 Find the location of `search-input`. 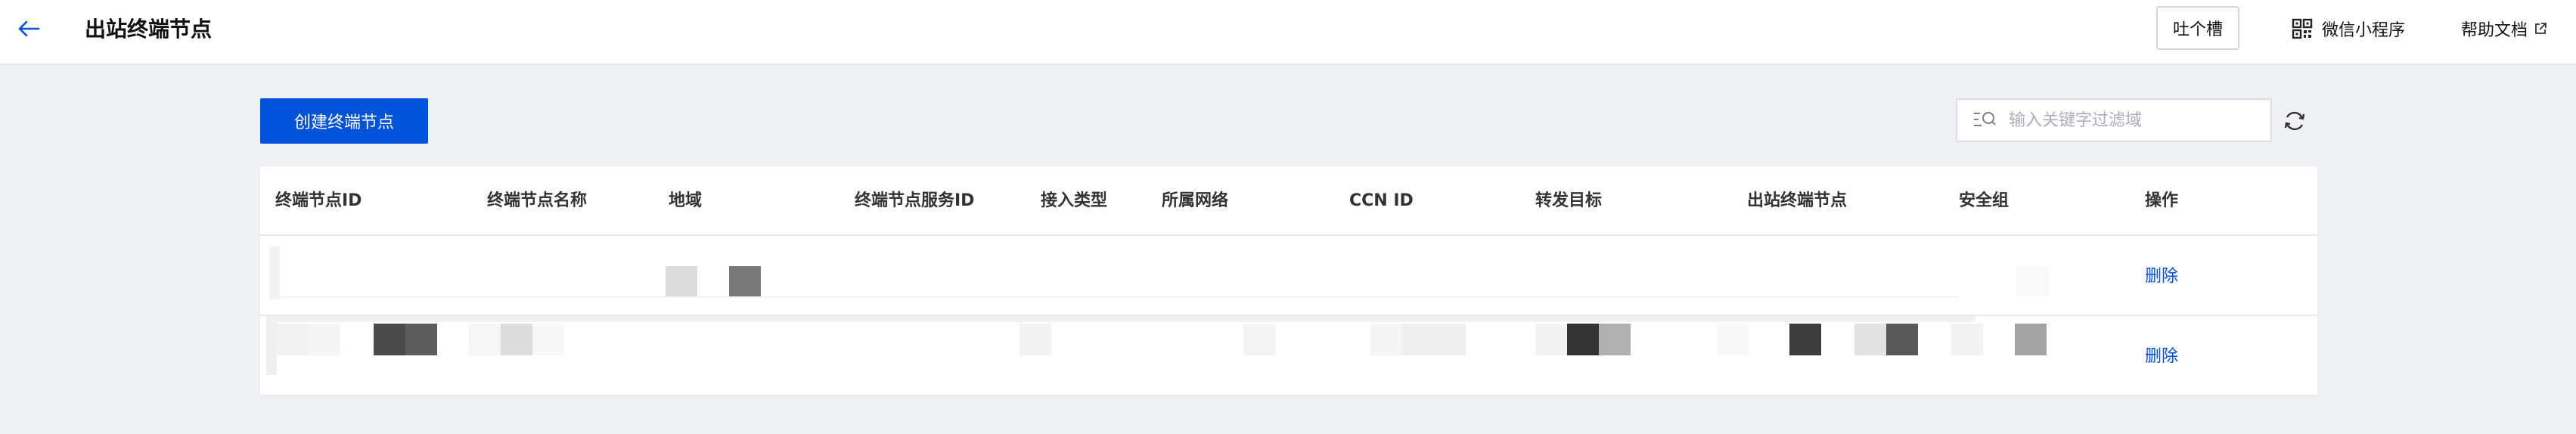

search-input is located at coordinates (2133, 120).